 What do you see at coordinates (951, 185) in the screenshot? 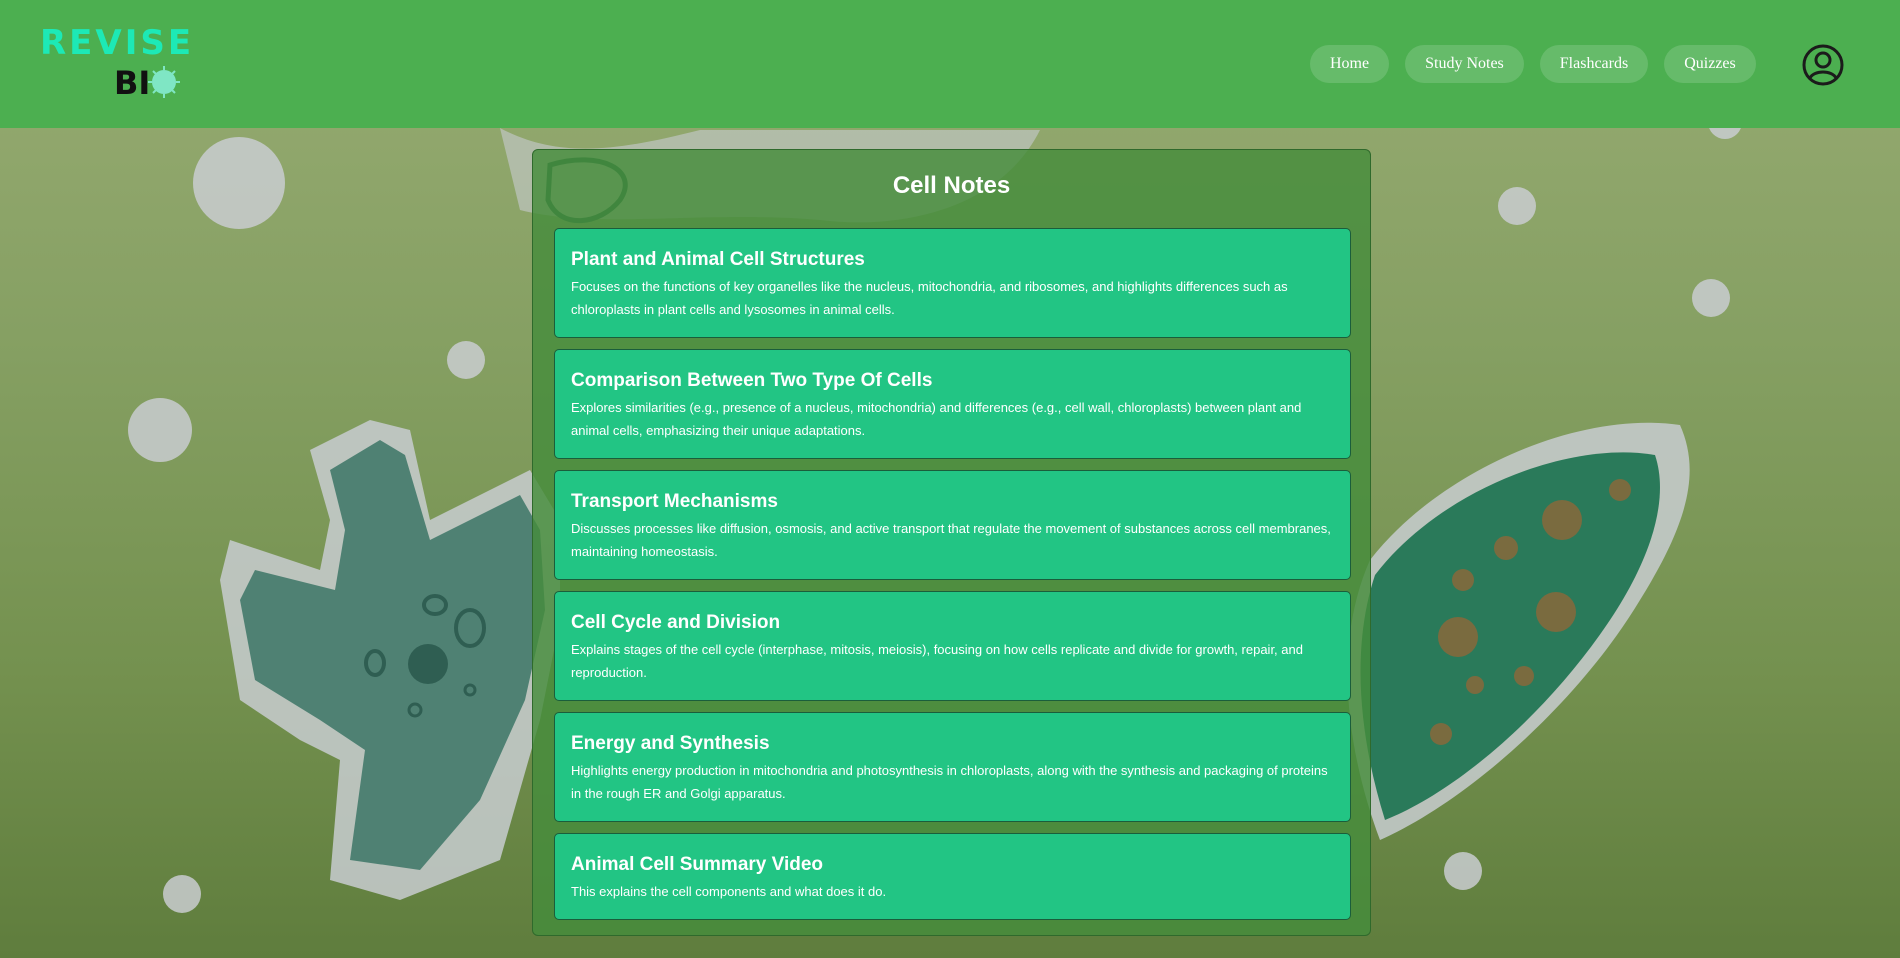
I see `page-title: Cell Notes` at bounding box center [951, 185].